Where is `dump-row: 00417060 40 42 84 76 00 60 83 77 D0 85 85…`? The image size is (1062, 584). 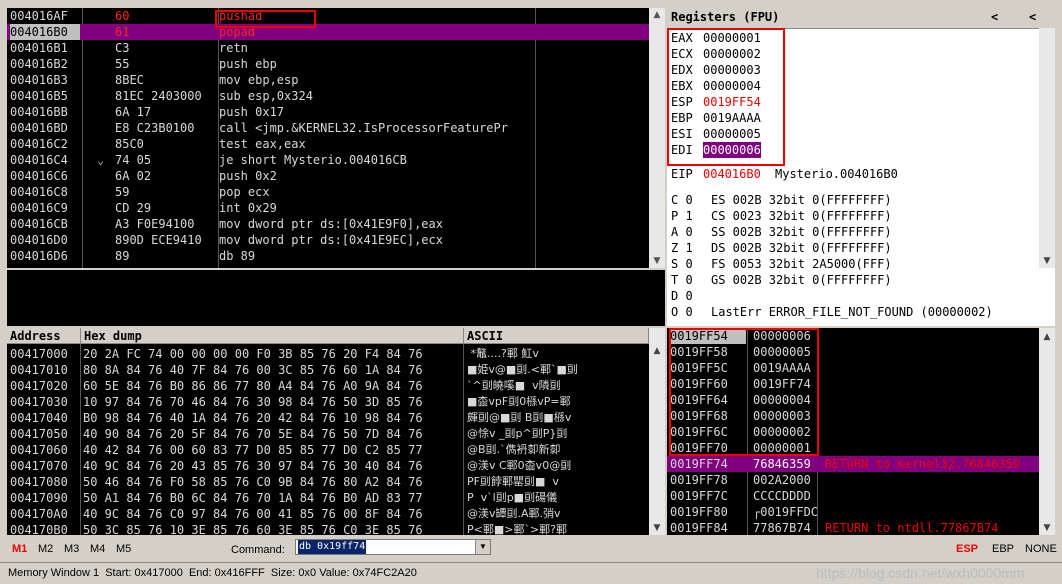
dump-row: 00417060 40 42 84 76 00 60 83 77 D0 85 85… is located at coordinates (336, 450).